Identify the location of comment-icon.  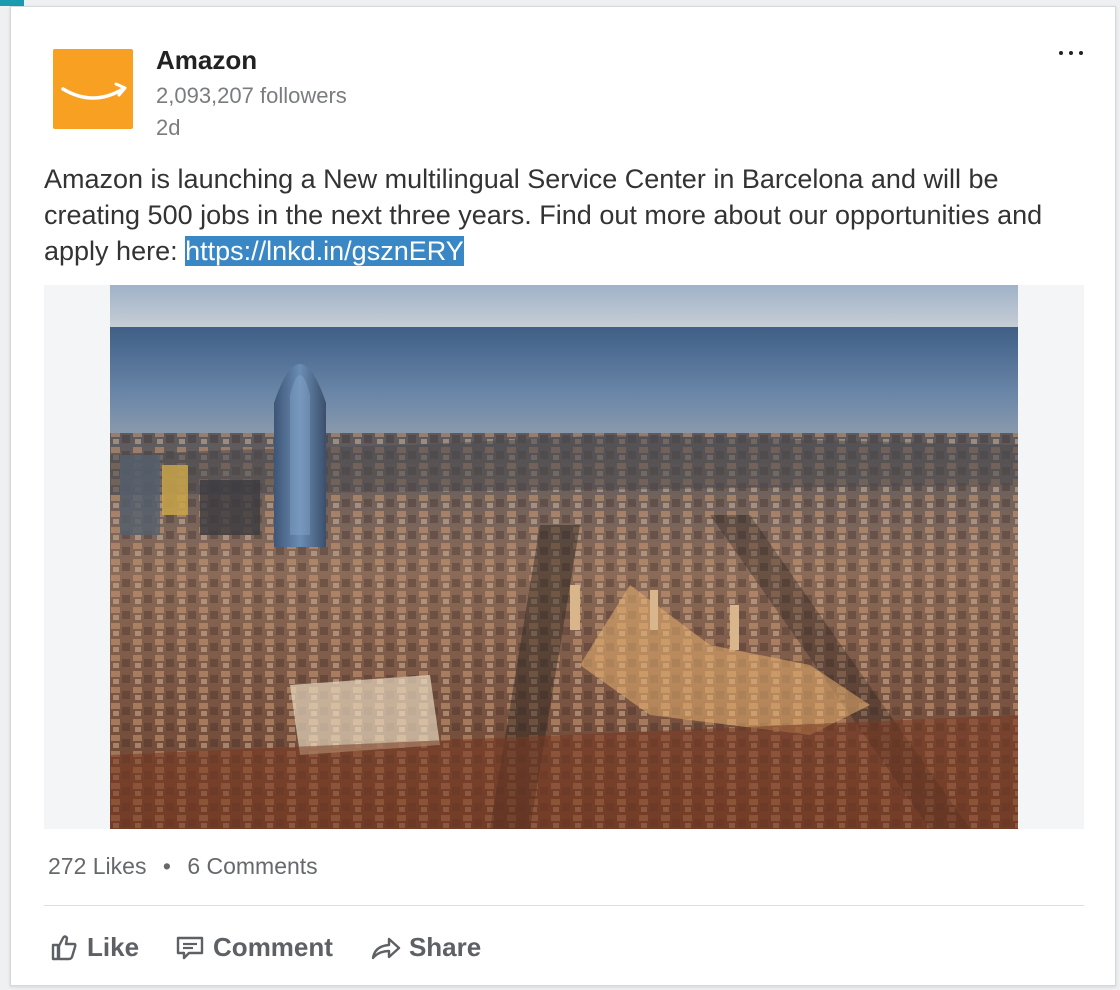
(190, 948).